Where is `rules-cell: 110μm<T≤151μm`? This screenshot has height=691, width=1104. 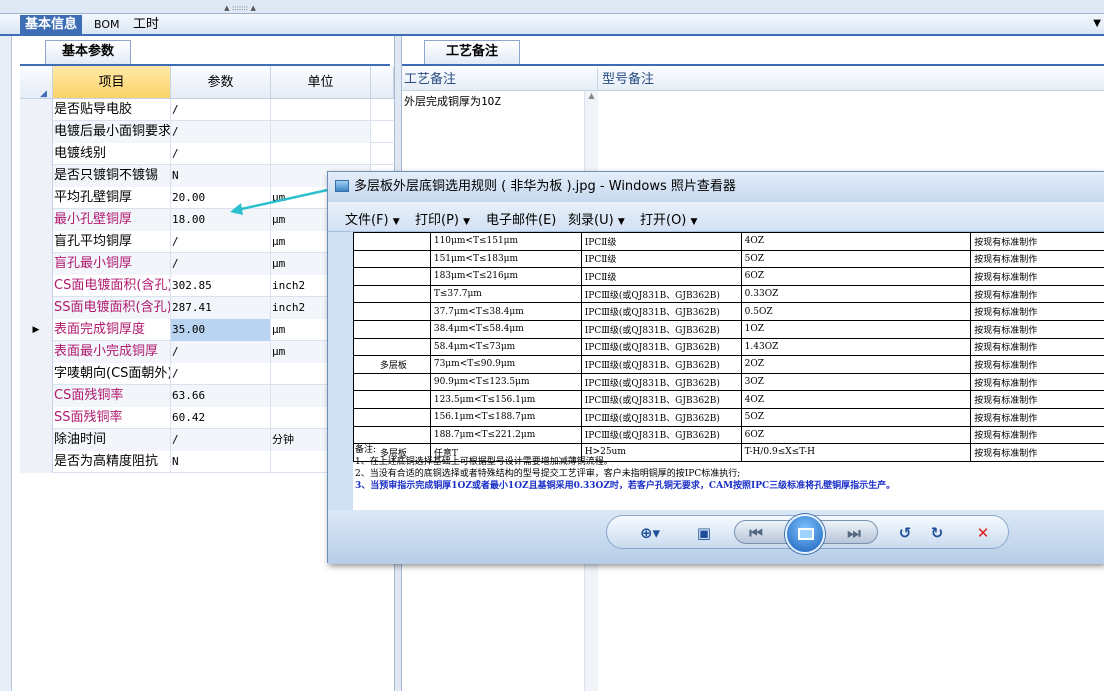 rules-cell: 110μm<T≤151μm is located at coordinates (505, 241).